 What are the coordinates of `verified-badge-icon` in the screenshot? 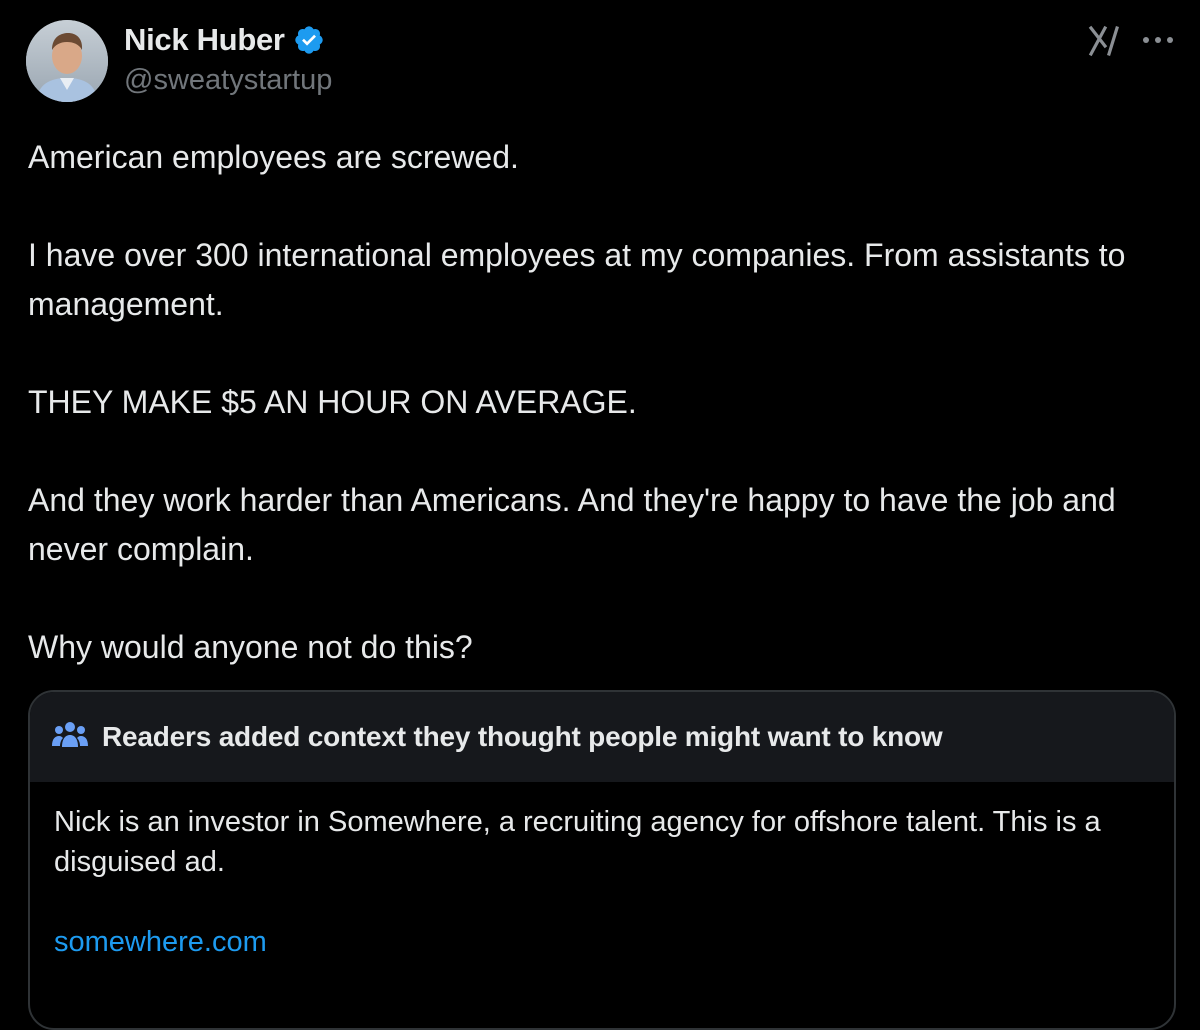 It's located at (309, 40).